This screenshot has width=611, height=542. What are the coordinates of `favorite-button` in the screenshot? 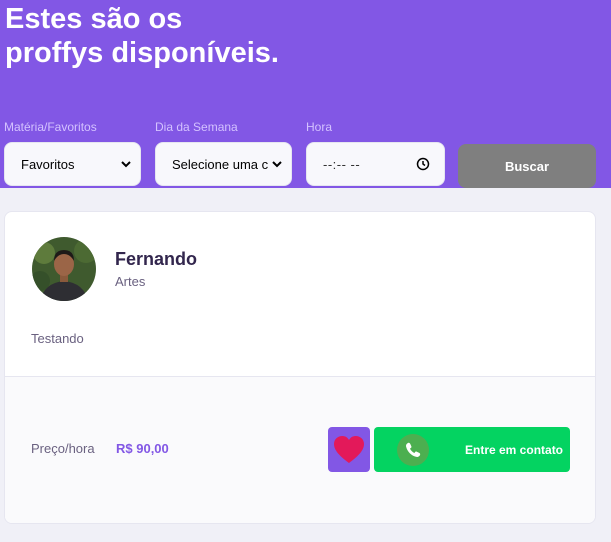 It's located at (349, 449).